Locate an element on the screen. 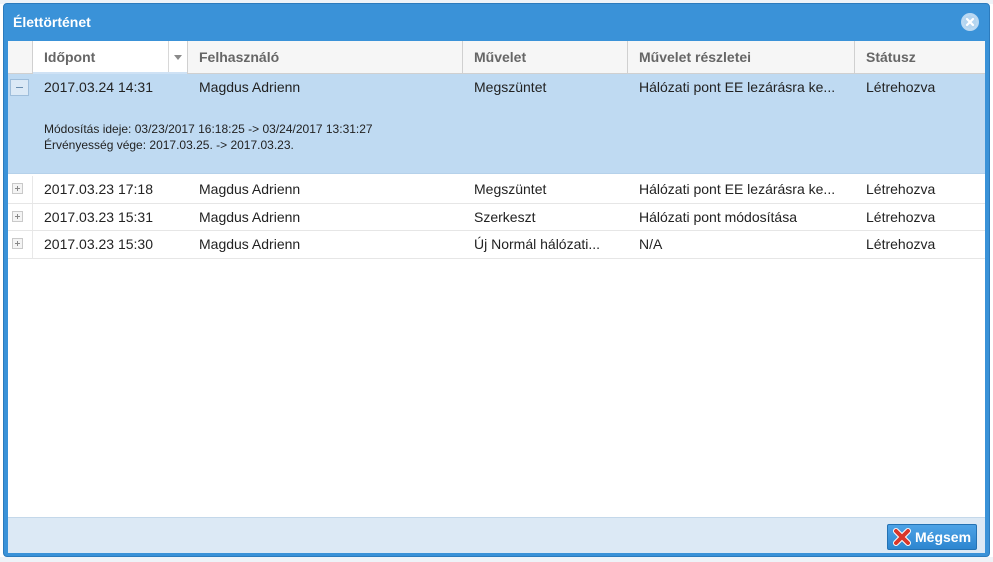 Image resolution: width=993 pixels, height=562 pixels. dialog-titlebar: Élettörténet is located at coordinates (496, 22).